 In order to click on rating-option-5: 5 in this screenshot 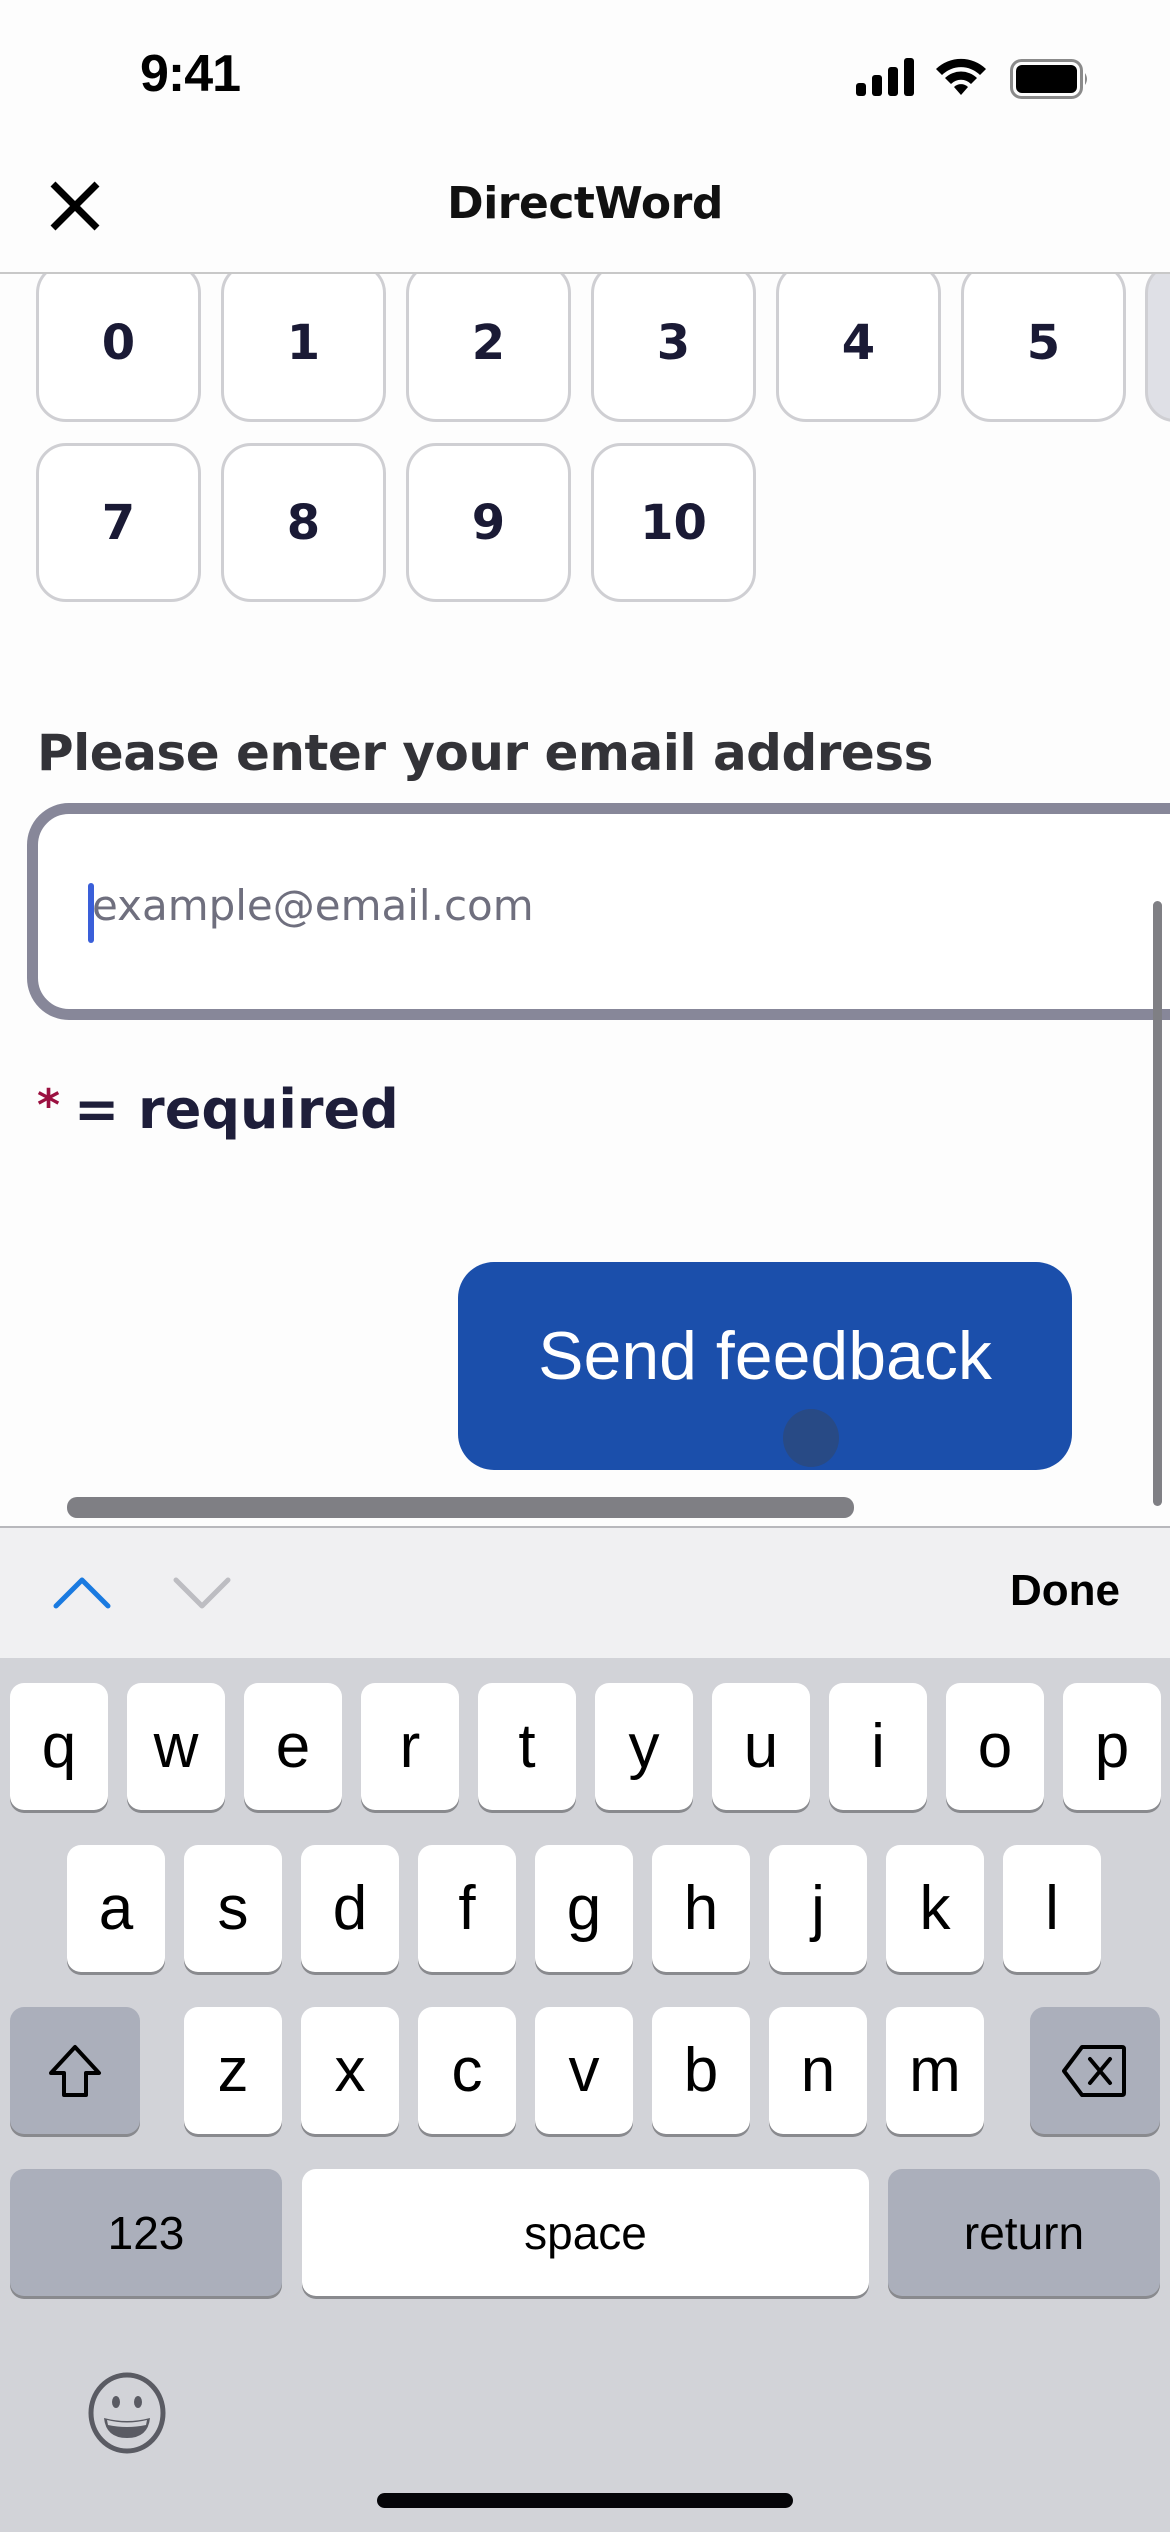, I will do `click(1043, 342)`.